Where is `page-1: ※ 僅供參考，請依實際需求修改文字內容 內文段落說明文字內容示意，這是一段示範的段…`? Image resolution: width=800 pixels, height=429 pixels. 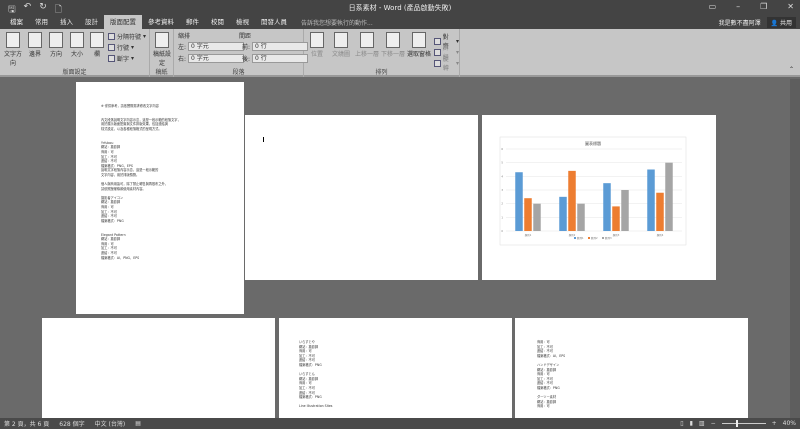 page-1: ※ 僅供參考，請依實際需求修改文字內容 內文段落說明文字內容示意，這是一段示範的段… is located at coordinates (160, 198).